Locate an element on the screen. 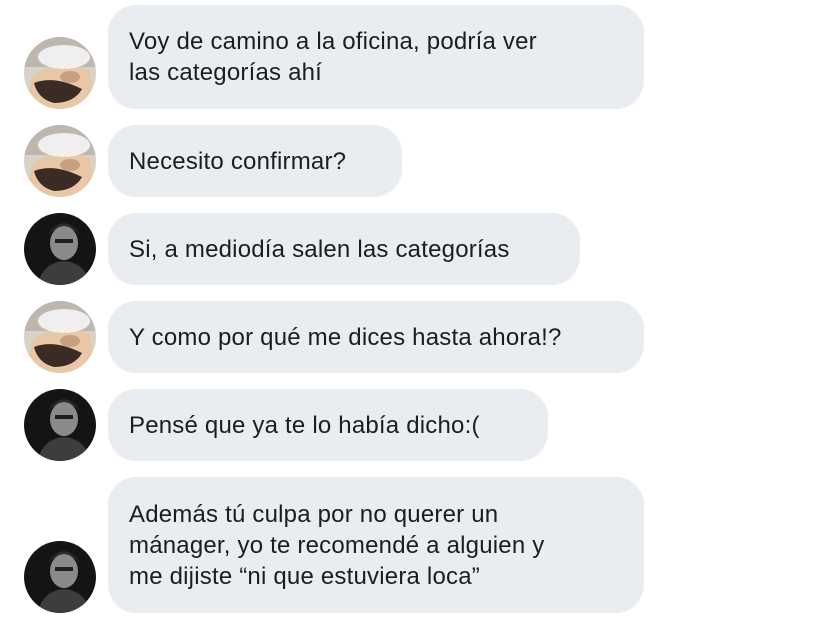  message-bubble: Si, a mediodía salen las categorías is located at coordinates (344, 249).